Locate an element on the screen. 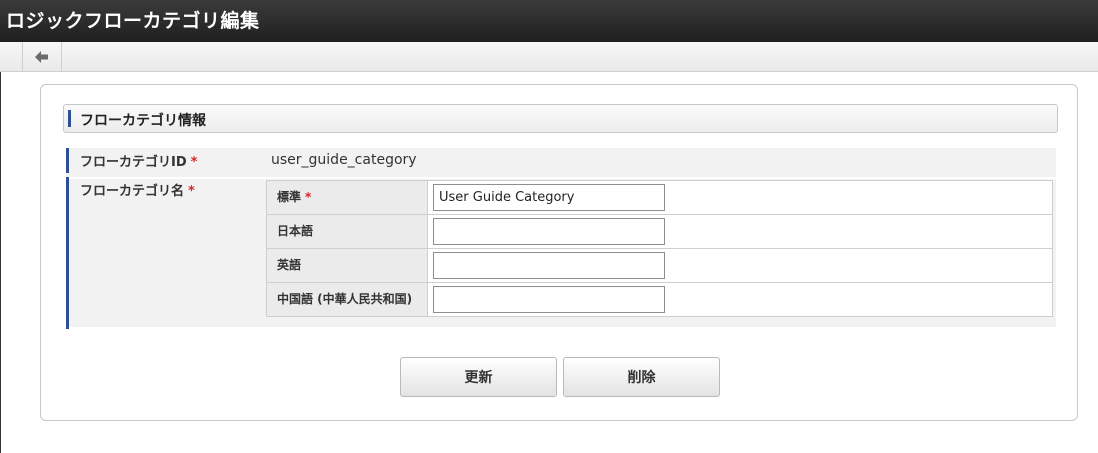 The image size is (1098, 453). table-row: 英語 is located at coordinates (659, 265).